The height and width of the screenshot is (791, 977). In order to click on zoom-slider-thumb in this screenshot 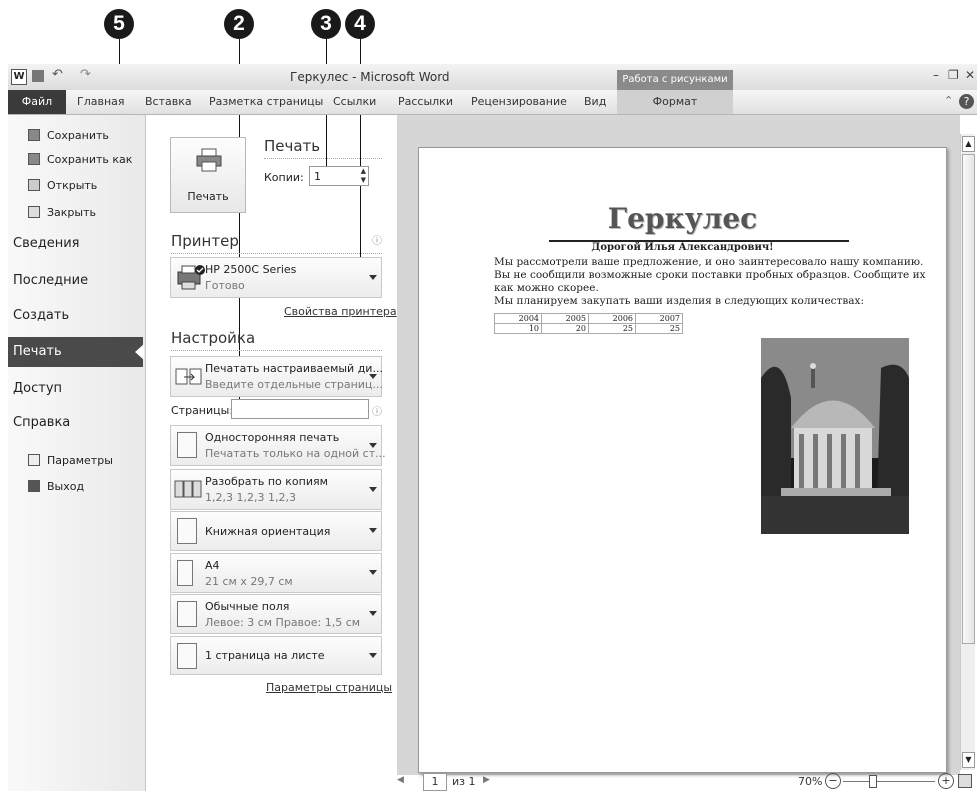, I will do `click(873, 781)`.